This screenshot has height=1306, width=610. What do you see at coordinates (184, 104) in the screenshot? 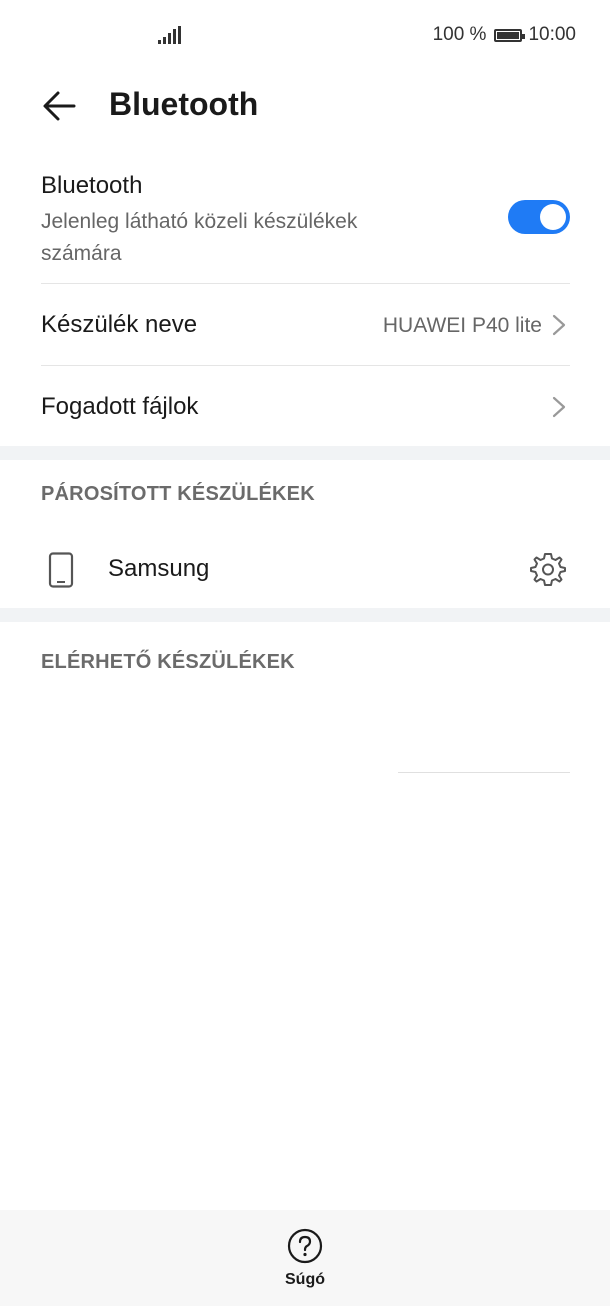
I see `page-title: Bluetooth` at bounding box center [184, 104].